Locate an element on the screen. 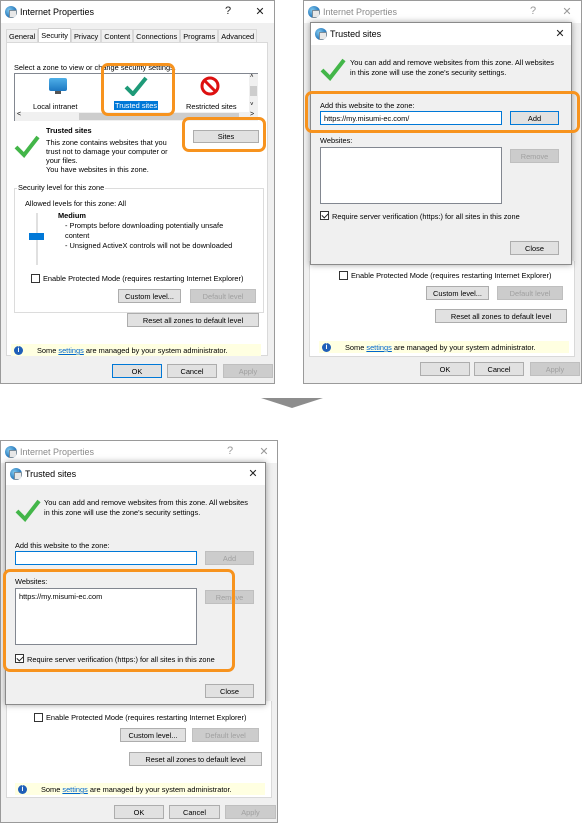  down-arrow-icon is located at coordinates (292, 403).